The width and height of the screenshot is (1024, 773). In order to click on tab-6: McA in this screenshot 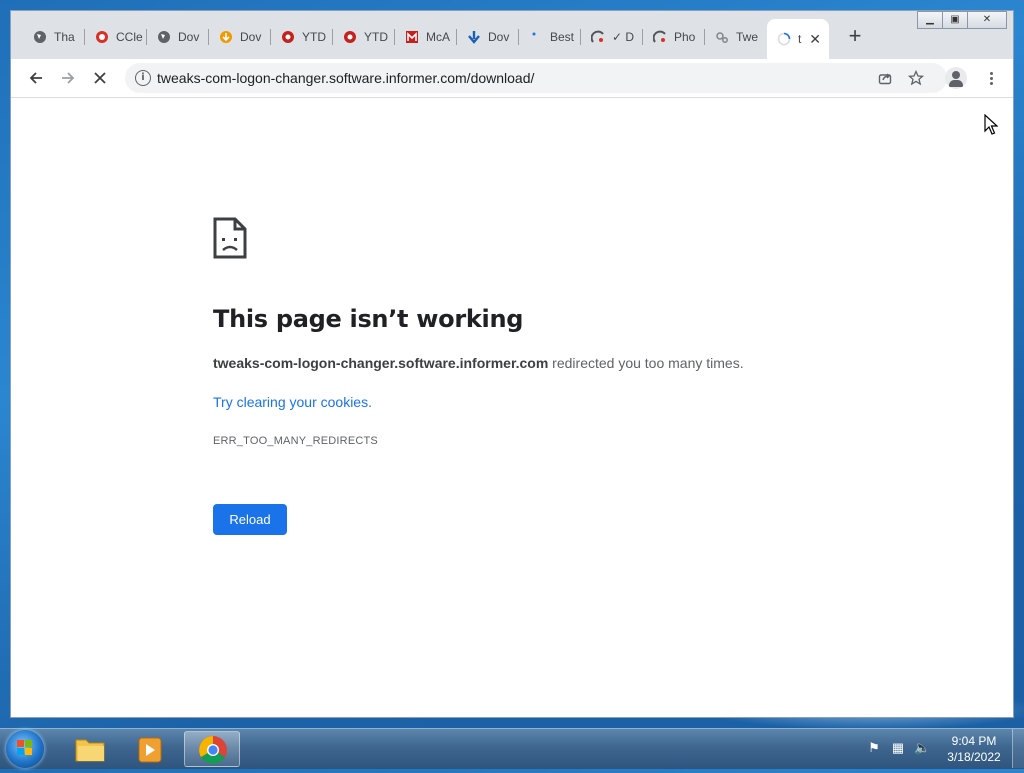, I will do `click(426, 37)`.